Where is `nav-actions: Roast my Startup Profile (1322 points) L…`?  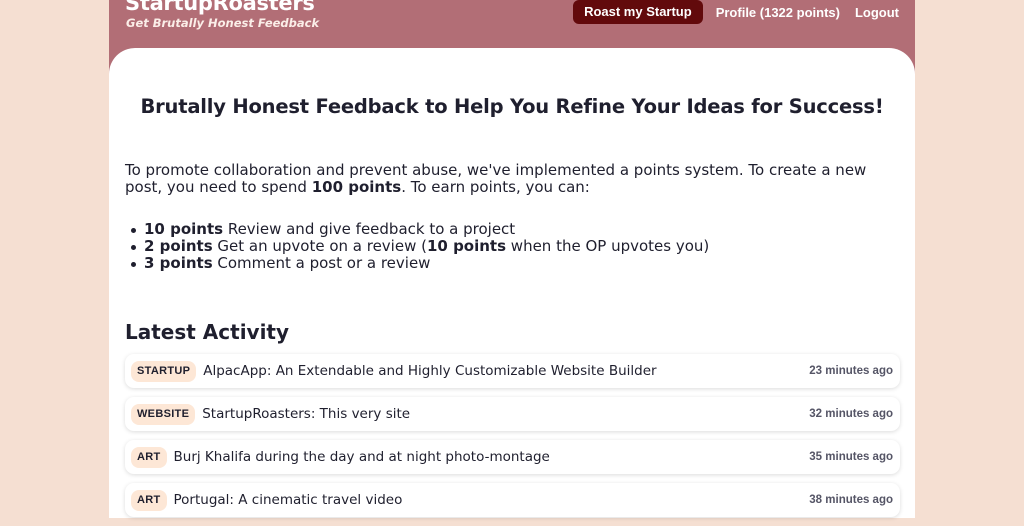
nav-actions: Roast my Startup Profile (1322 points) L… is located at coordinates (736, 12).